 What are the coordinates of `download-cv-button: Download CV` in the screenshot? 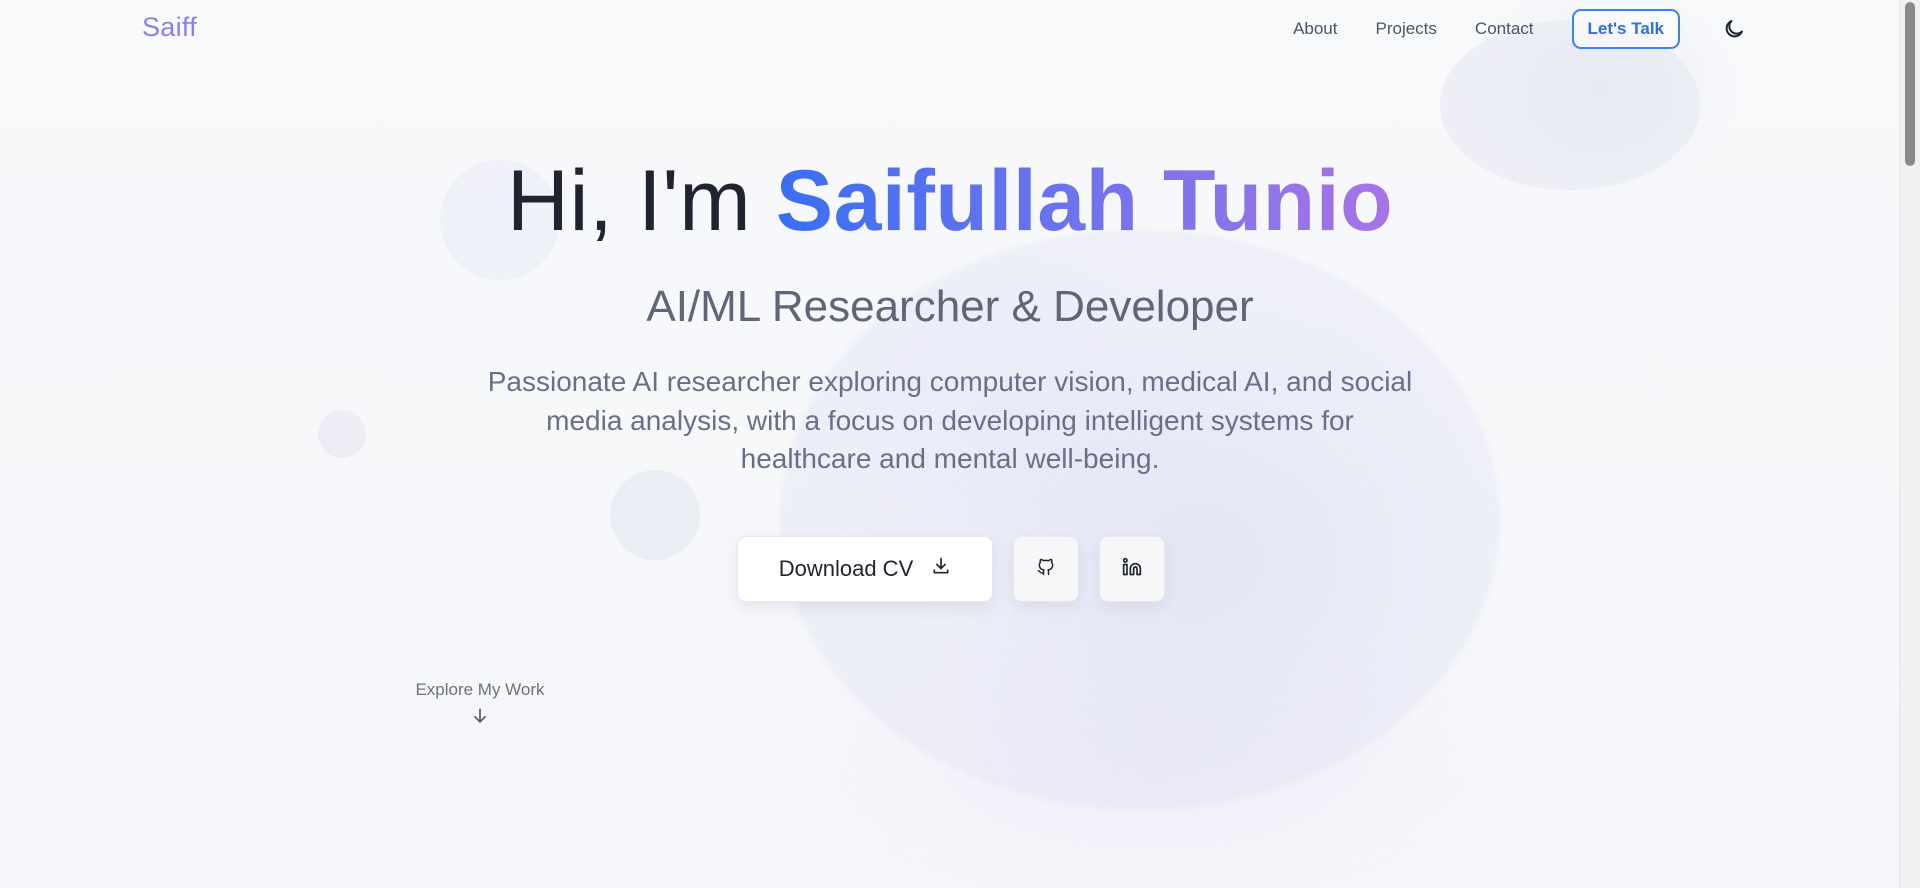 It's located at (865, 569).